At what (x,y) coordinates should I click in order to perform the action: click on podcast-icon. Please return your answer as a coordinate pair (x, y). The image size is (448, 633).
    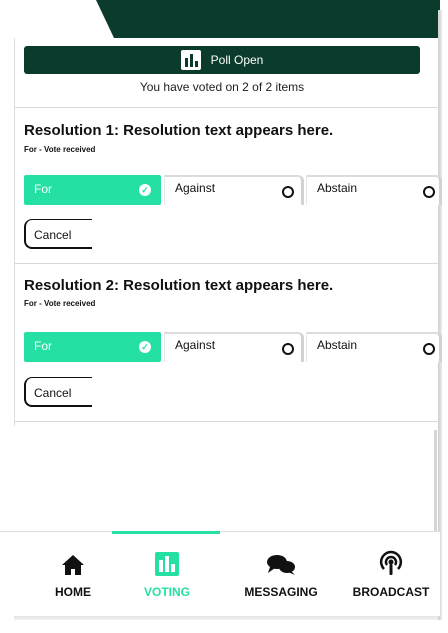
    Looking at the image, I should click on (391, 562).